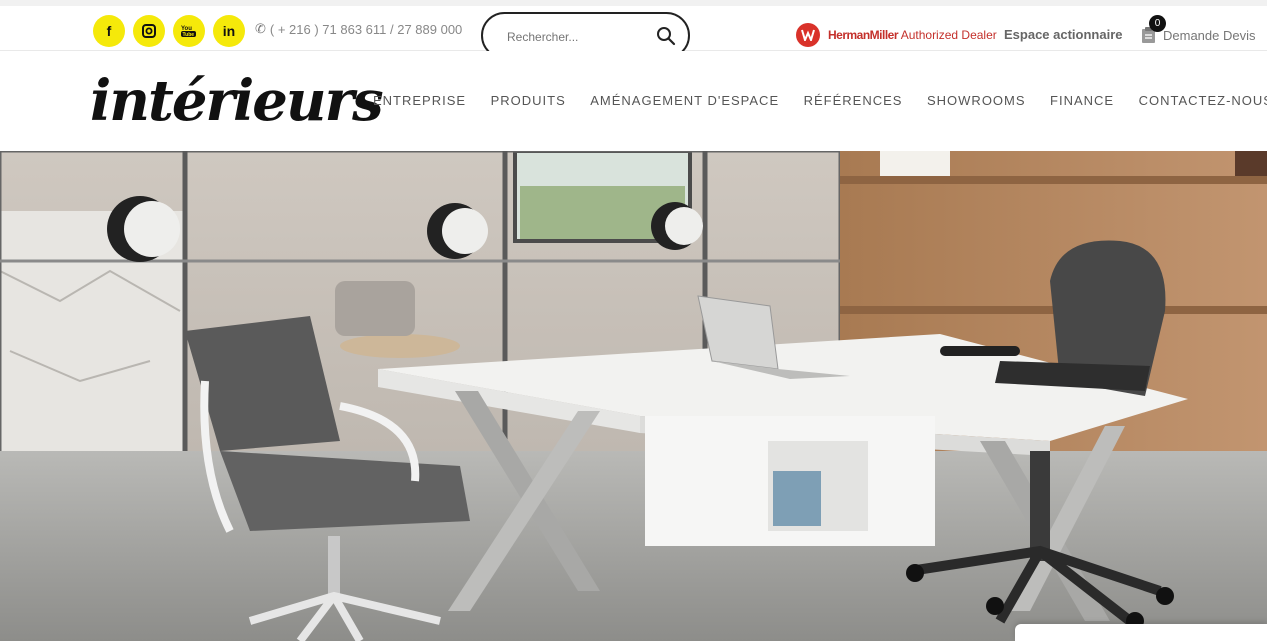  Describe the element at coordinates (528, 100) in the screenshot. I see `nav-produits: PRODUITS` at that location.